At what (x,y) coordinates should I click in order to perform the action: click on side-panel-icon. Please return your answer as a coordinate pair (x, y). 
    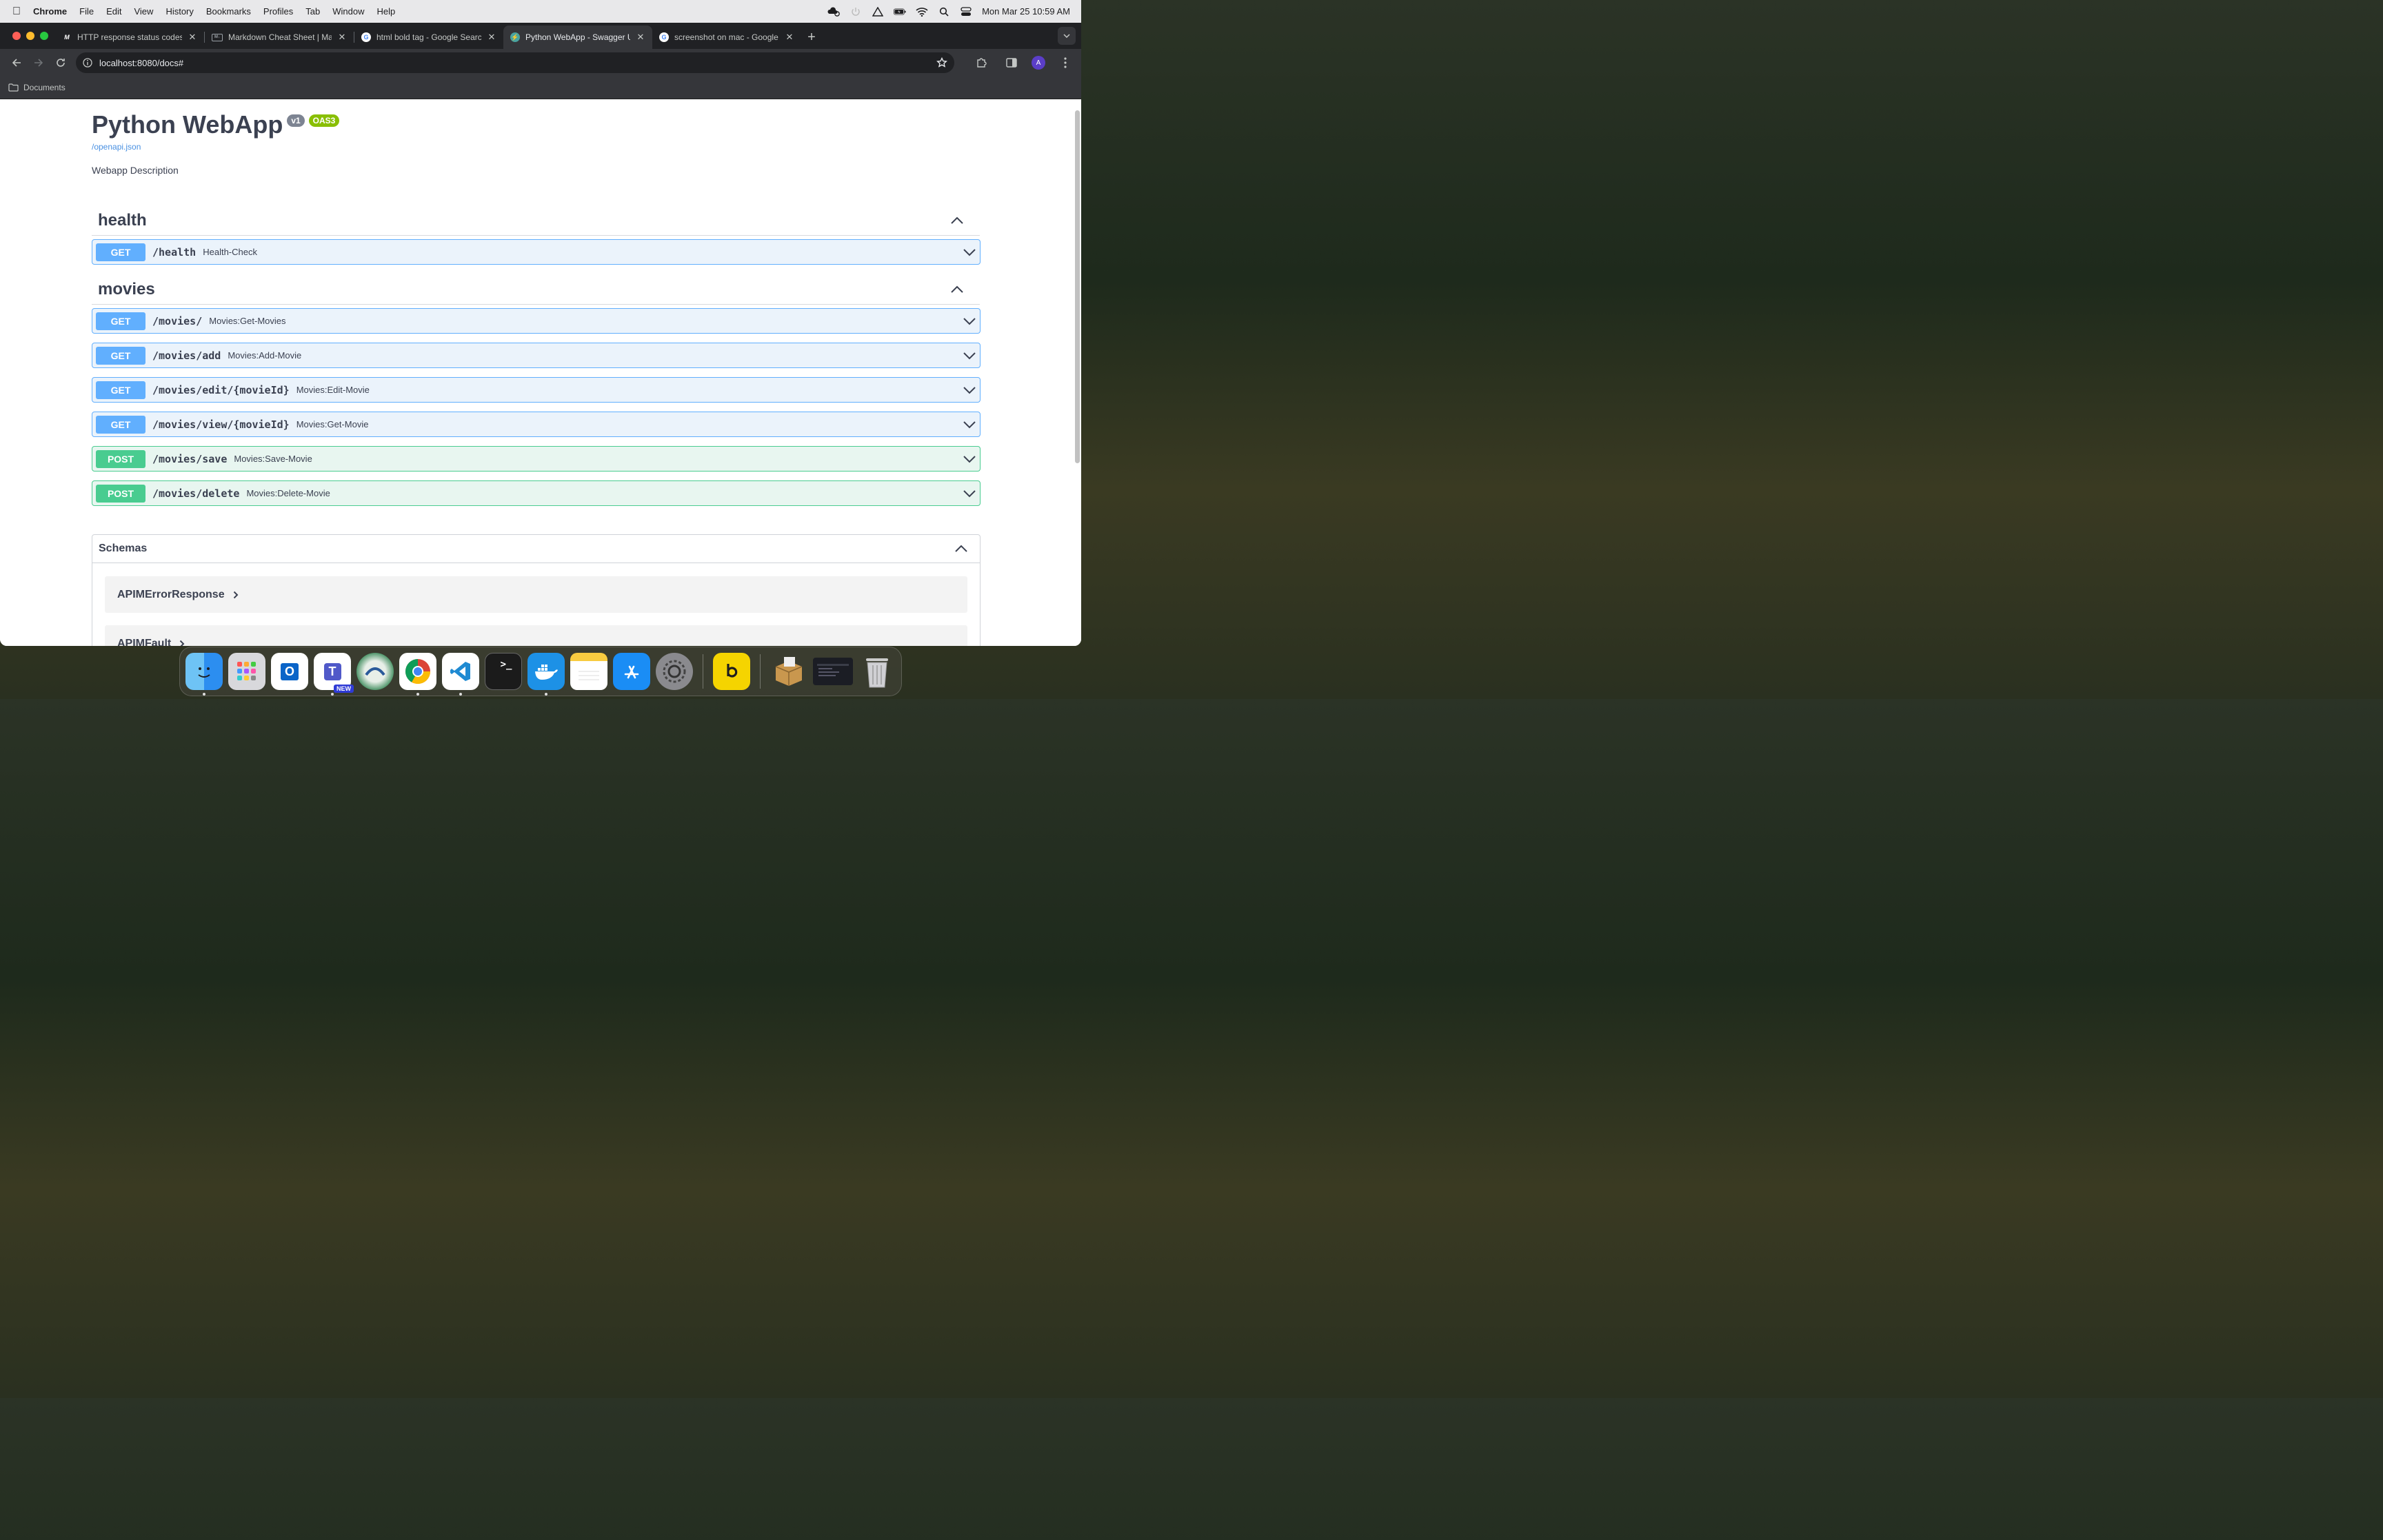
    Looking at the image, I should click on (1011, 63).